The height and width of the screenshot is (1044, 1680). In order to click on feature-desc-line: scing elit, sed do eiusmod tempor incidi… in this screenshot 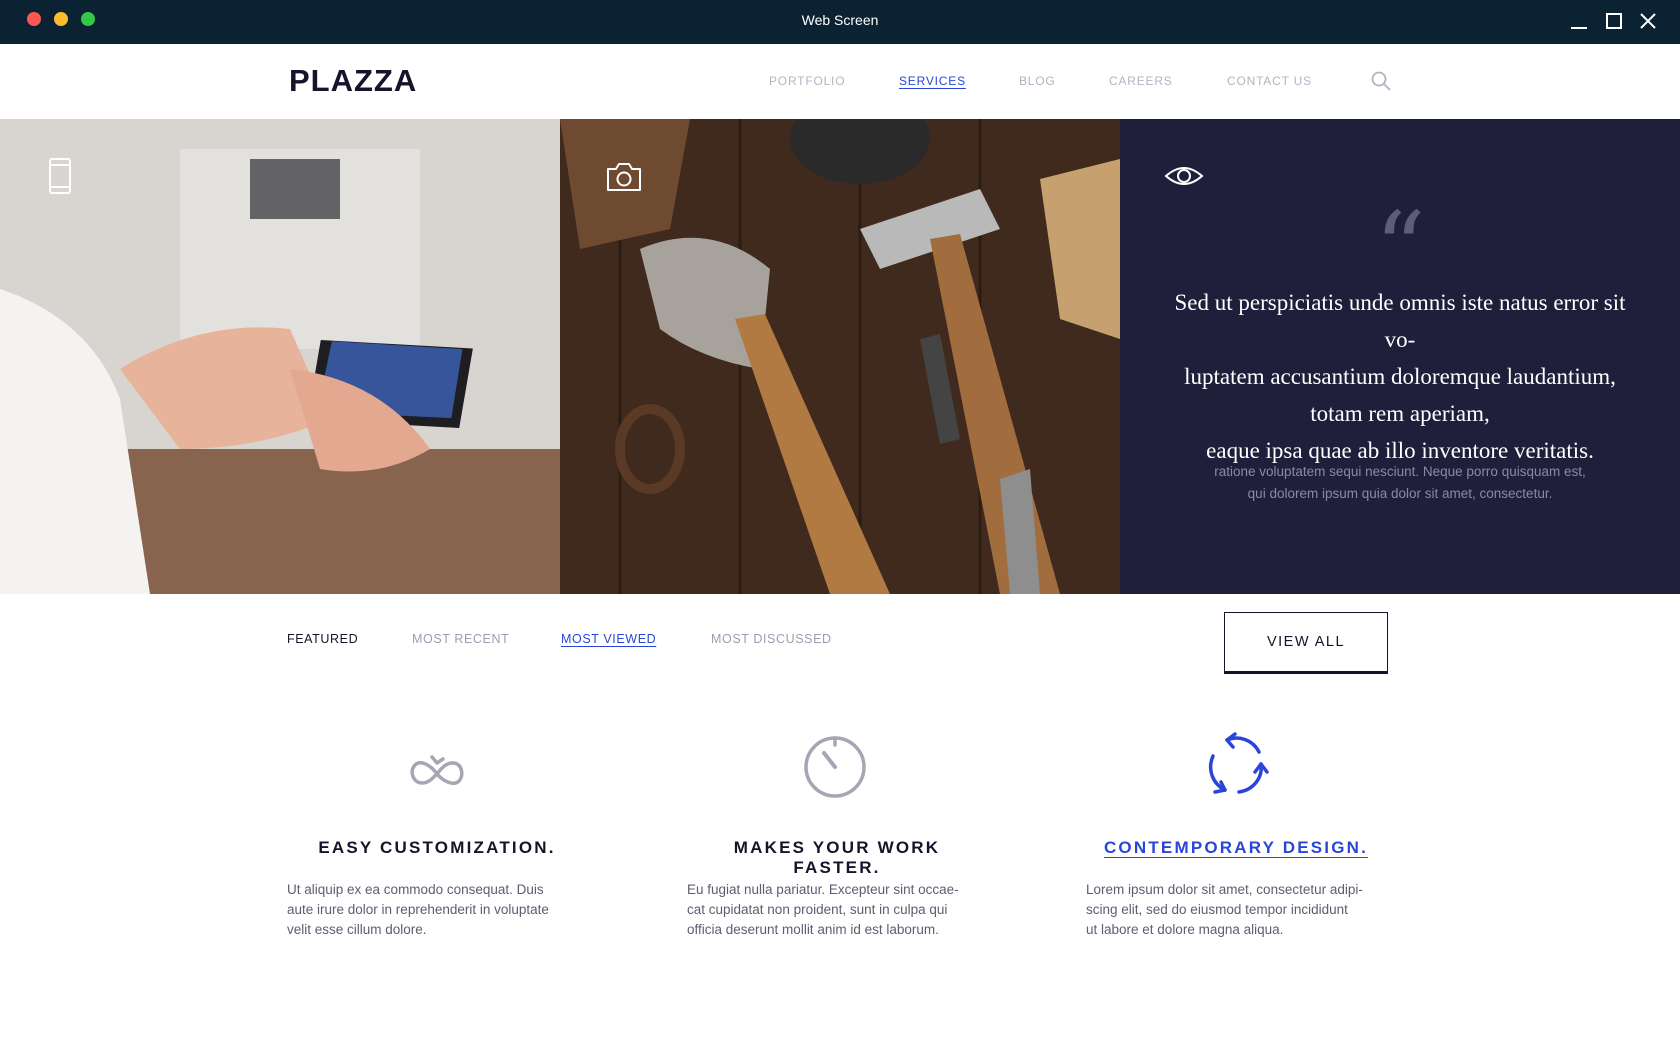, I will do `click(1217, 909)`.